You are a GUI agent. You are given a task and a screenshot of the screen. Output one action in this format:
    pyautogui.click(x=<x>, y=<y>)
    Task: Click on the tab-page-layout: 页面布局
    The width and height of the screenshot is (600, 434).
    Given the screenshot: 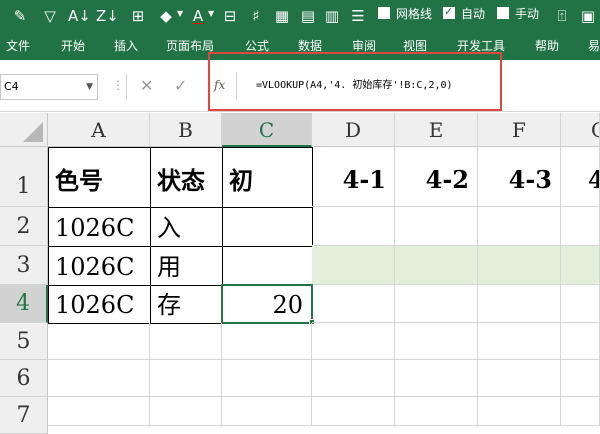 What is the action you would take?
    pyautogui.click(x=190, y=46)
    